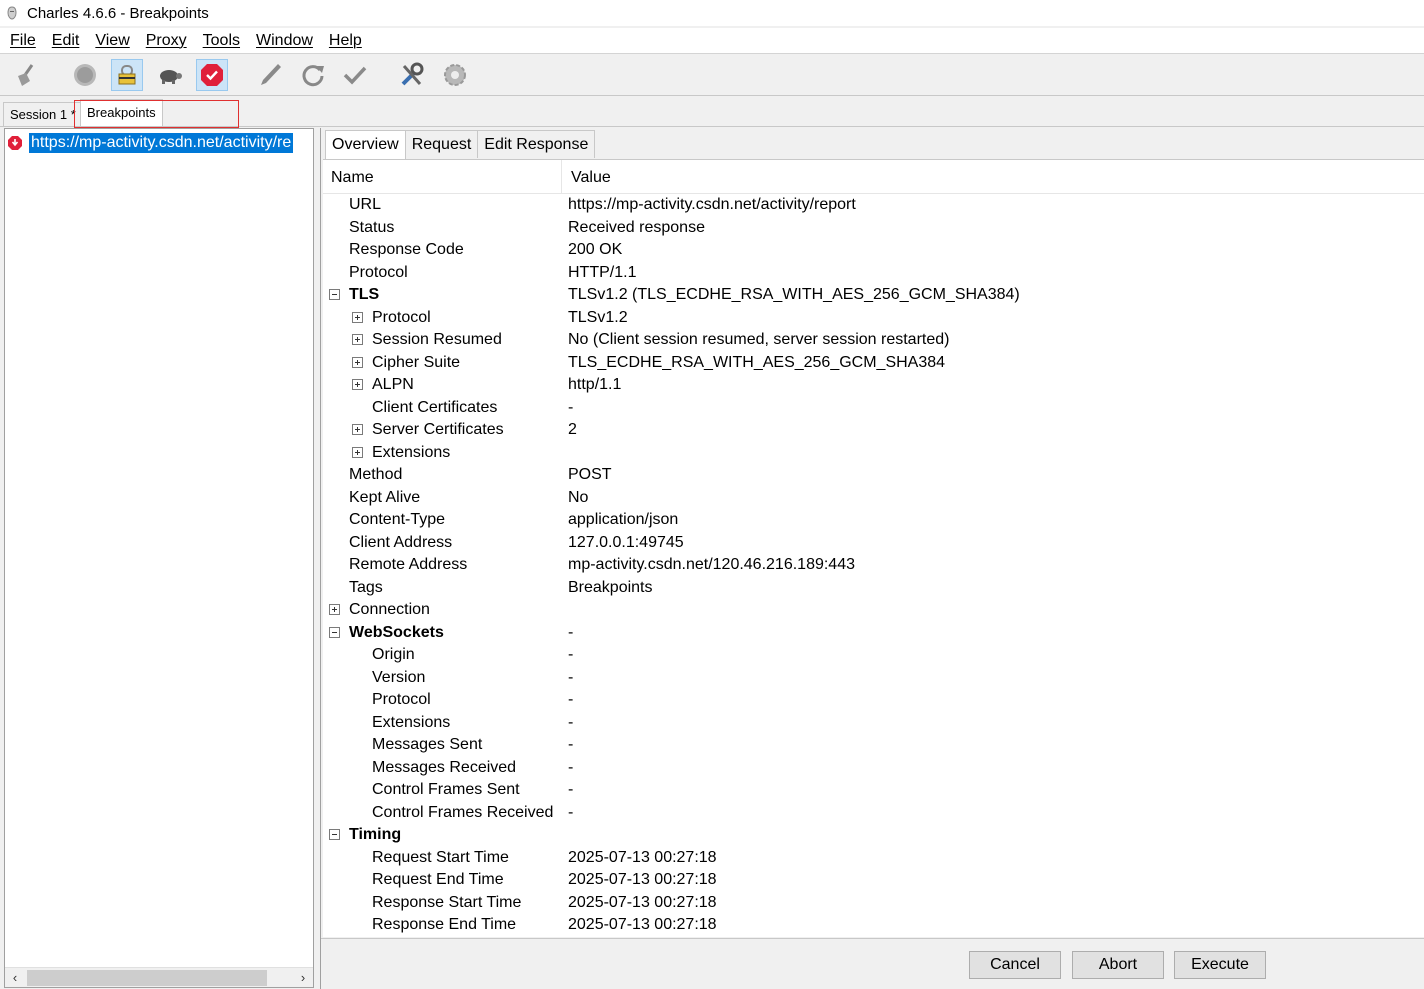 The image size is (1424, 989). What do you see at coordinates (873, 723) in the screenshot?
I see `table-row: Extensions -` at bounding box center [873, 723].